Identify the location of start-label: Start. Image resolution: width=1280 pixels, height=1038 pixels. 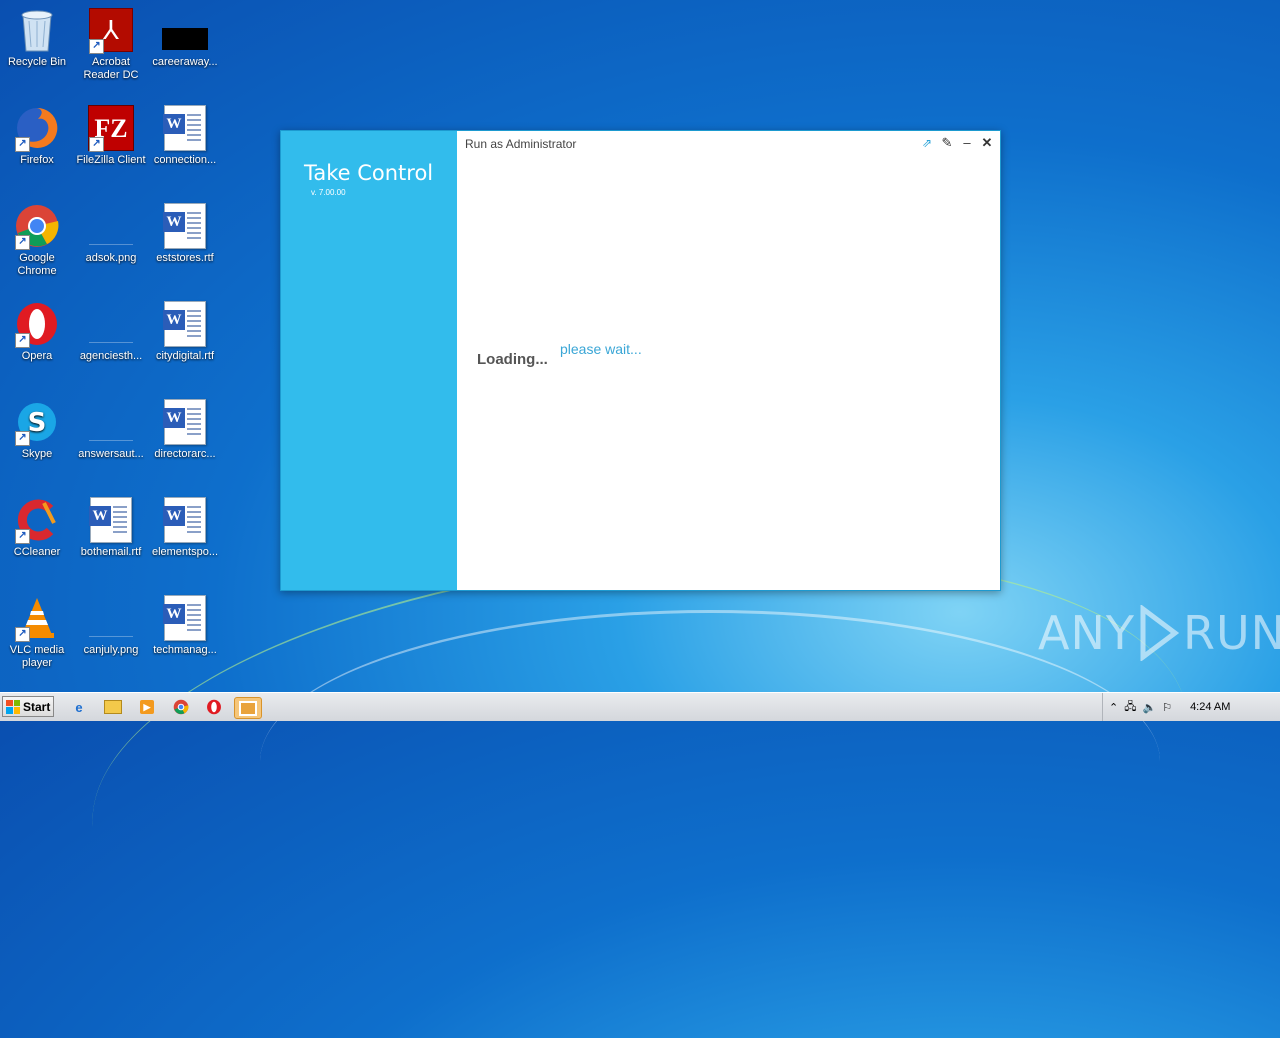
(37, 706).